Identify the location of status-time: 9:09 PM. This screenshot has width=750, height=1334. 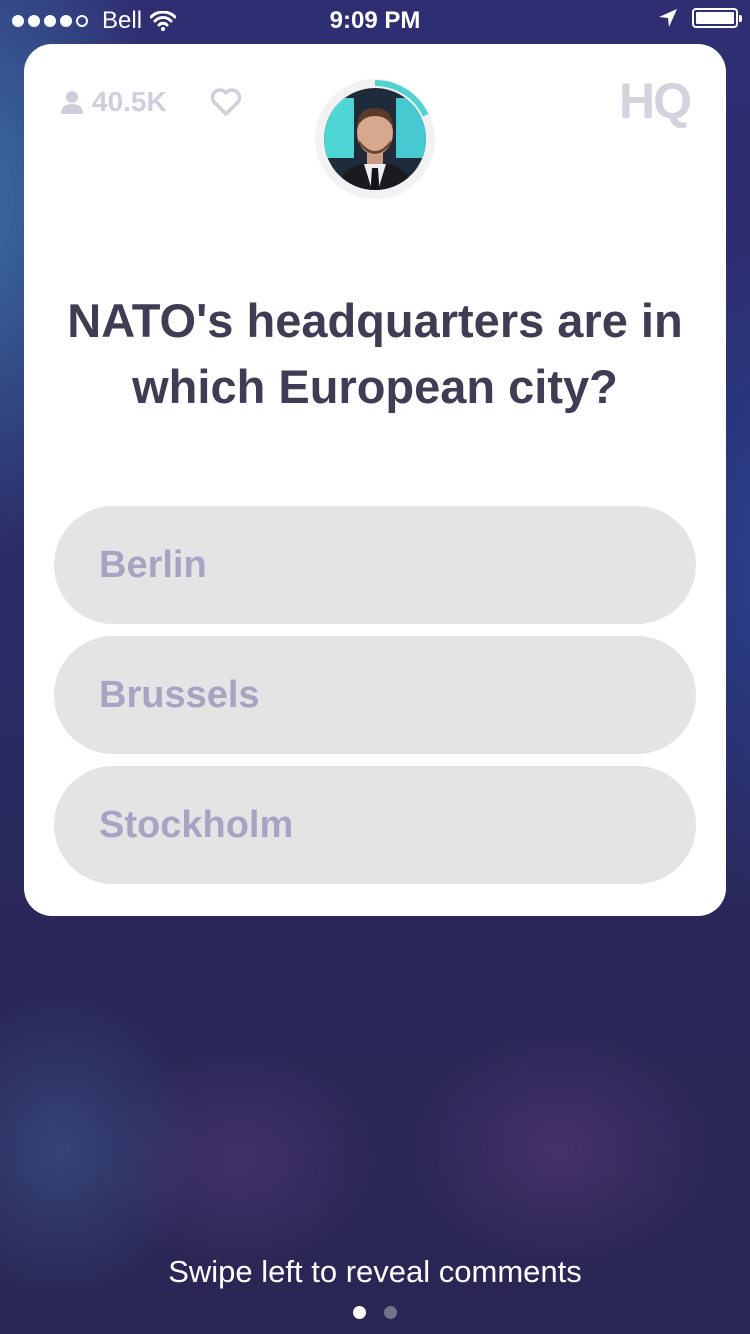
(375, 20).